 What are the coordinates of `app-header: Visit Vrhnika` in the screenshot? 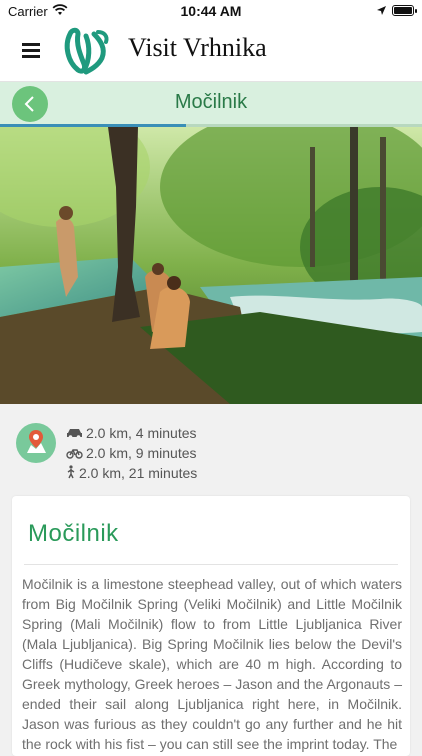 It's located at (211, 52).